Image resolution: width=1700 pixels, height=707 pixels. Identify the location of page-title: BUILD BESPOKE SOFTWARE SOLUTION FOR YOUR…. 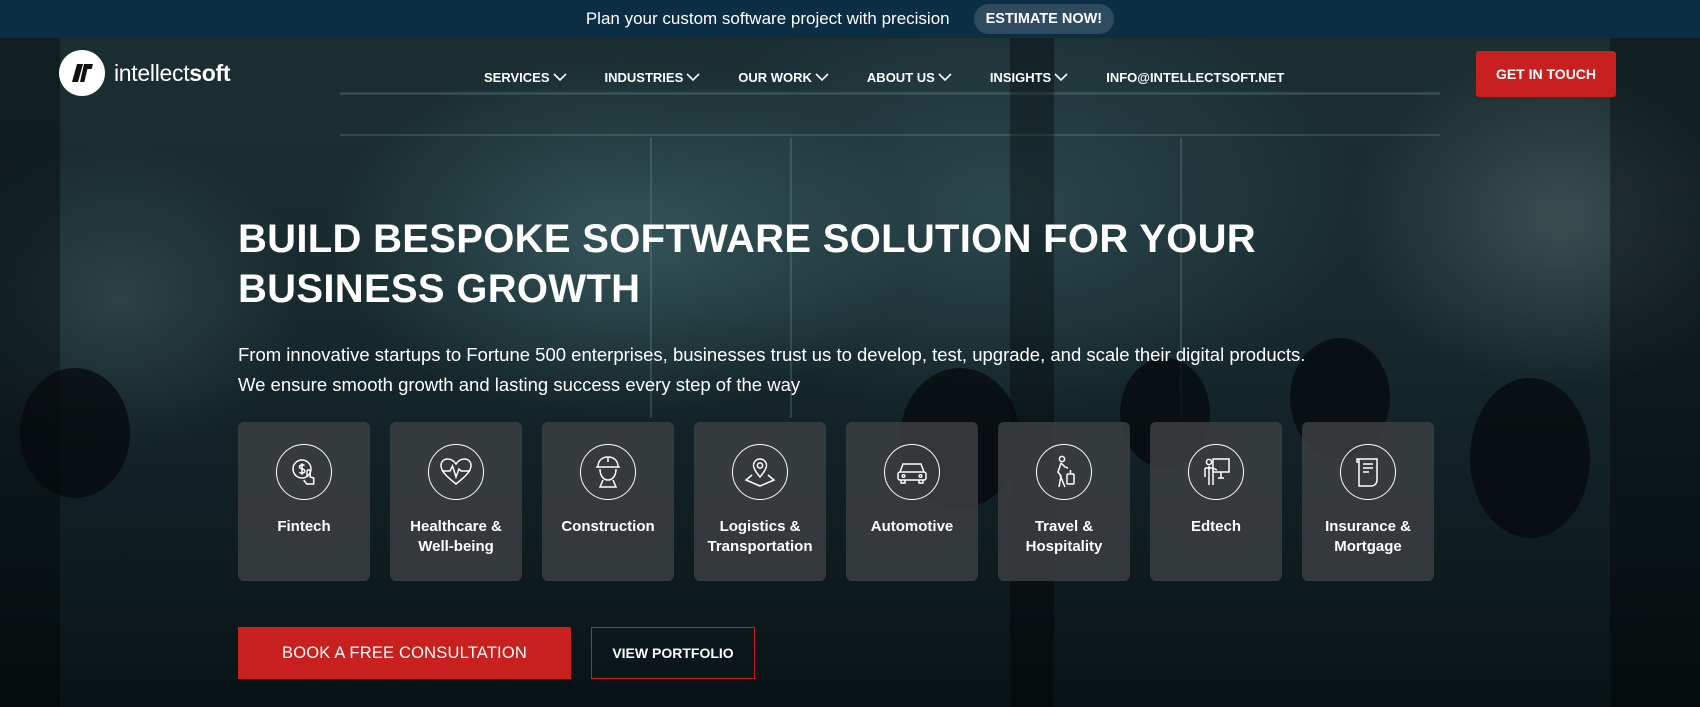
(838, 264).